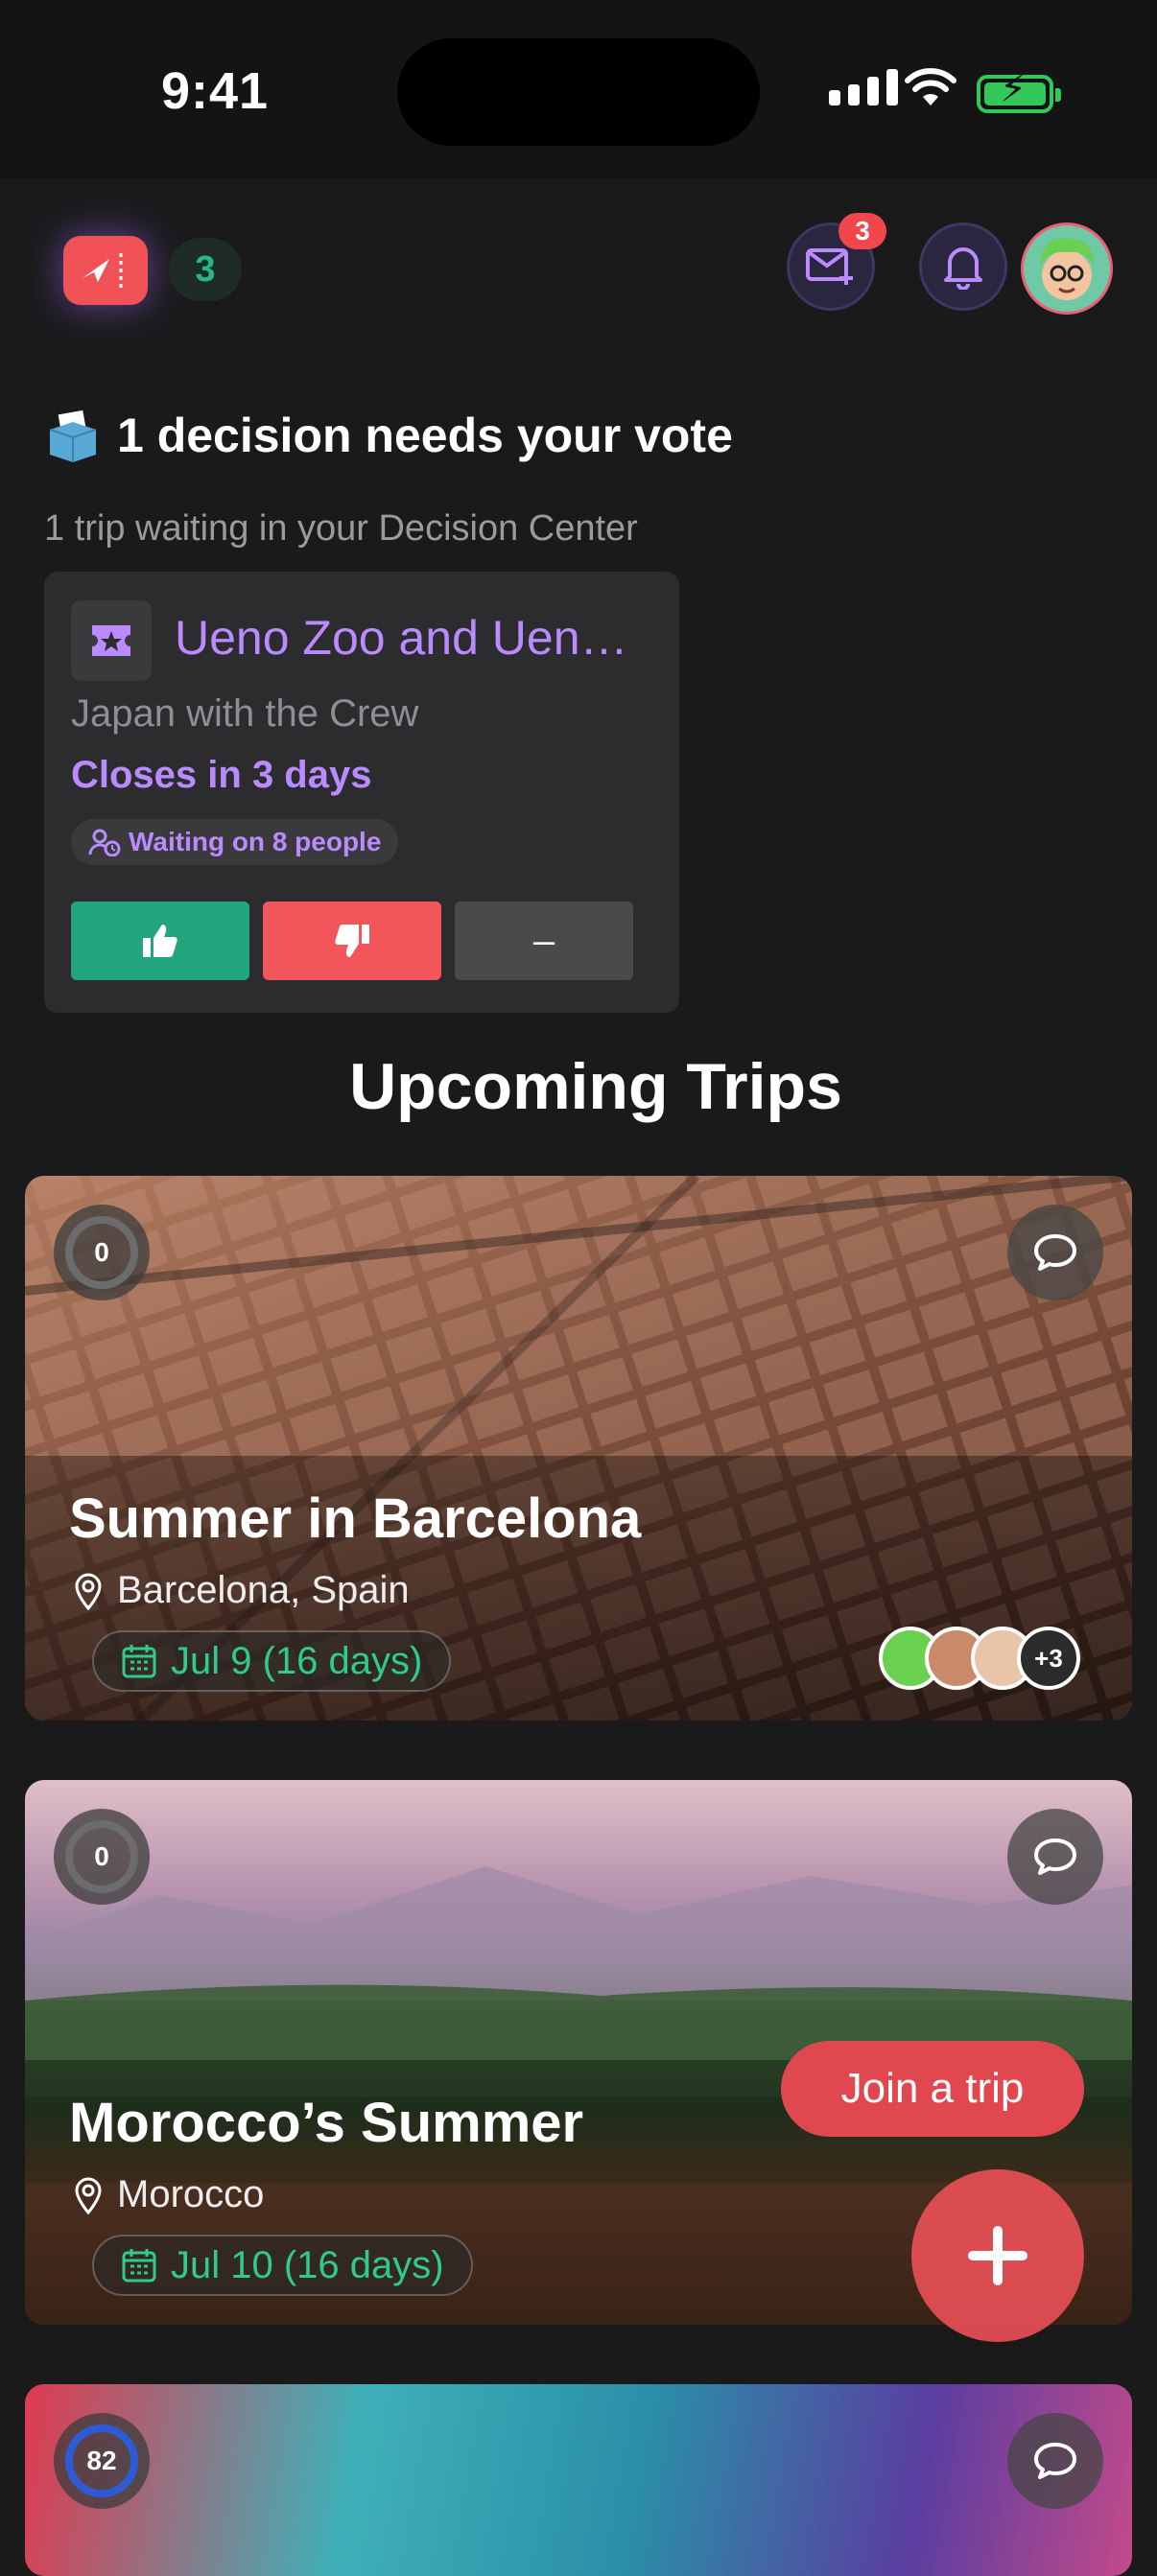  What do you see at coordinates (221, 775) in the screenshot?
I see `decision-closes: Closes in 3 days` at bounding box center [221, 775].